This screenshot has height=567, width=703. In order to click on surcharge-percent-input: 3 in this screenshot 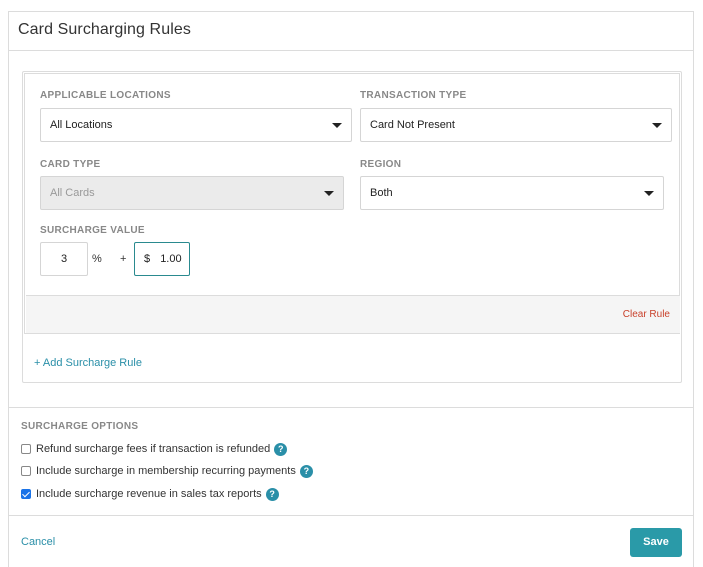, I will do `click(64, 259)`.